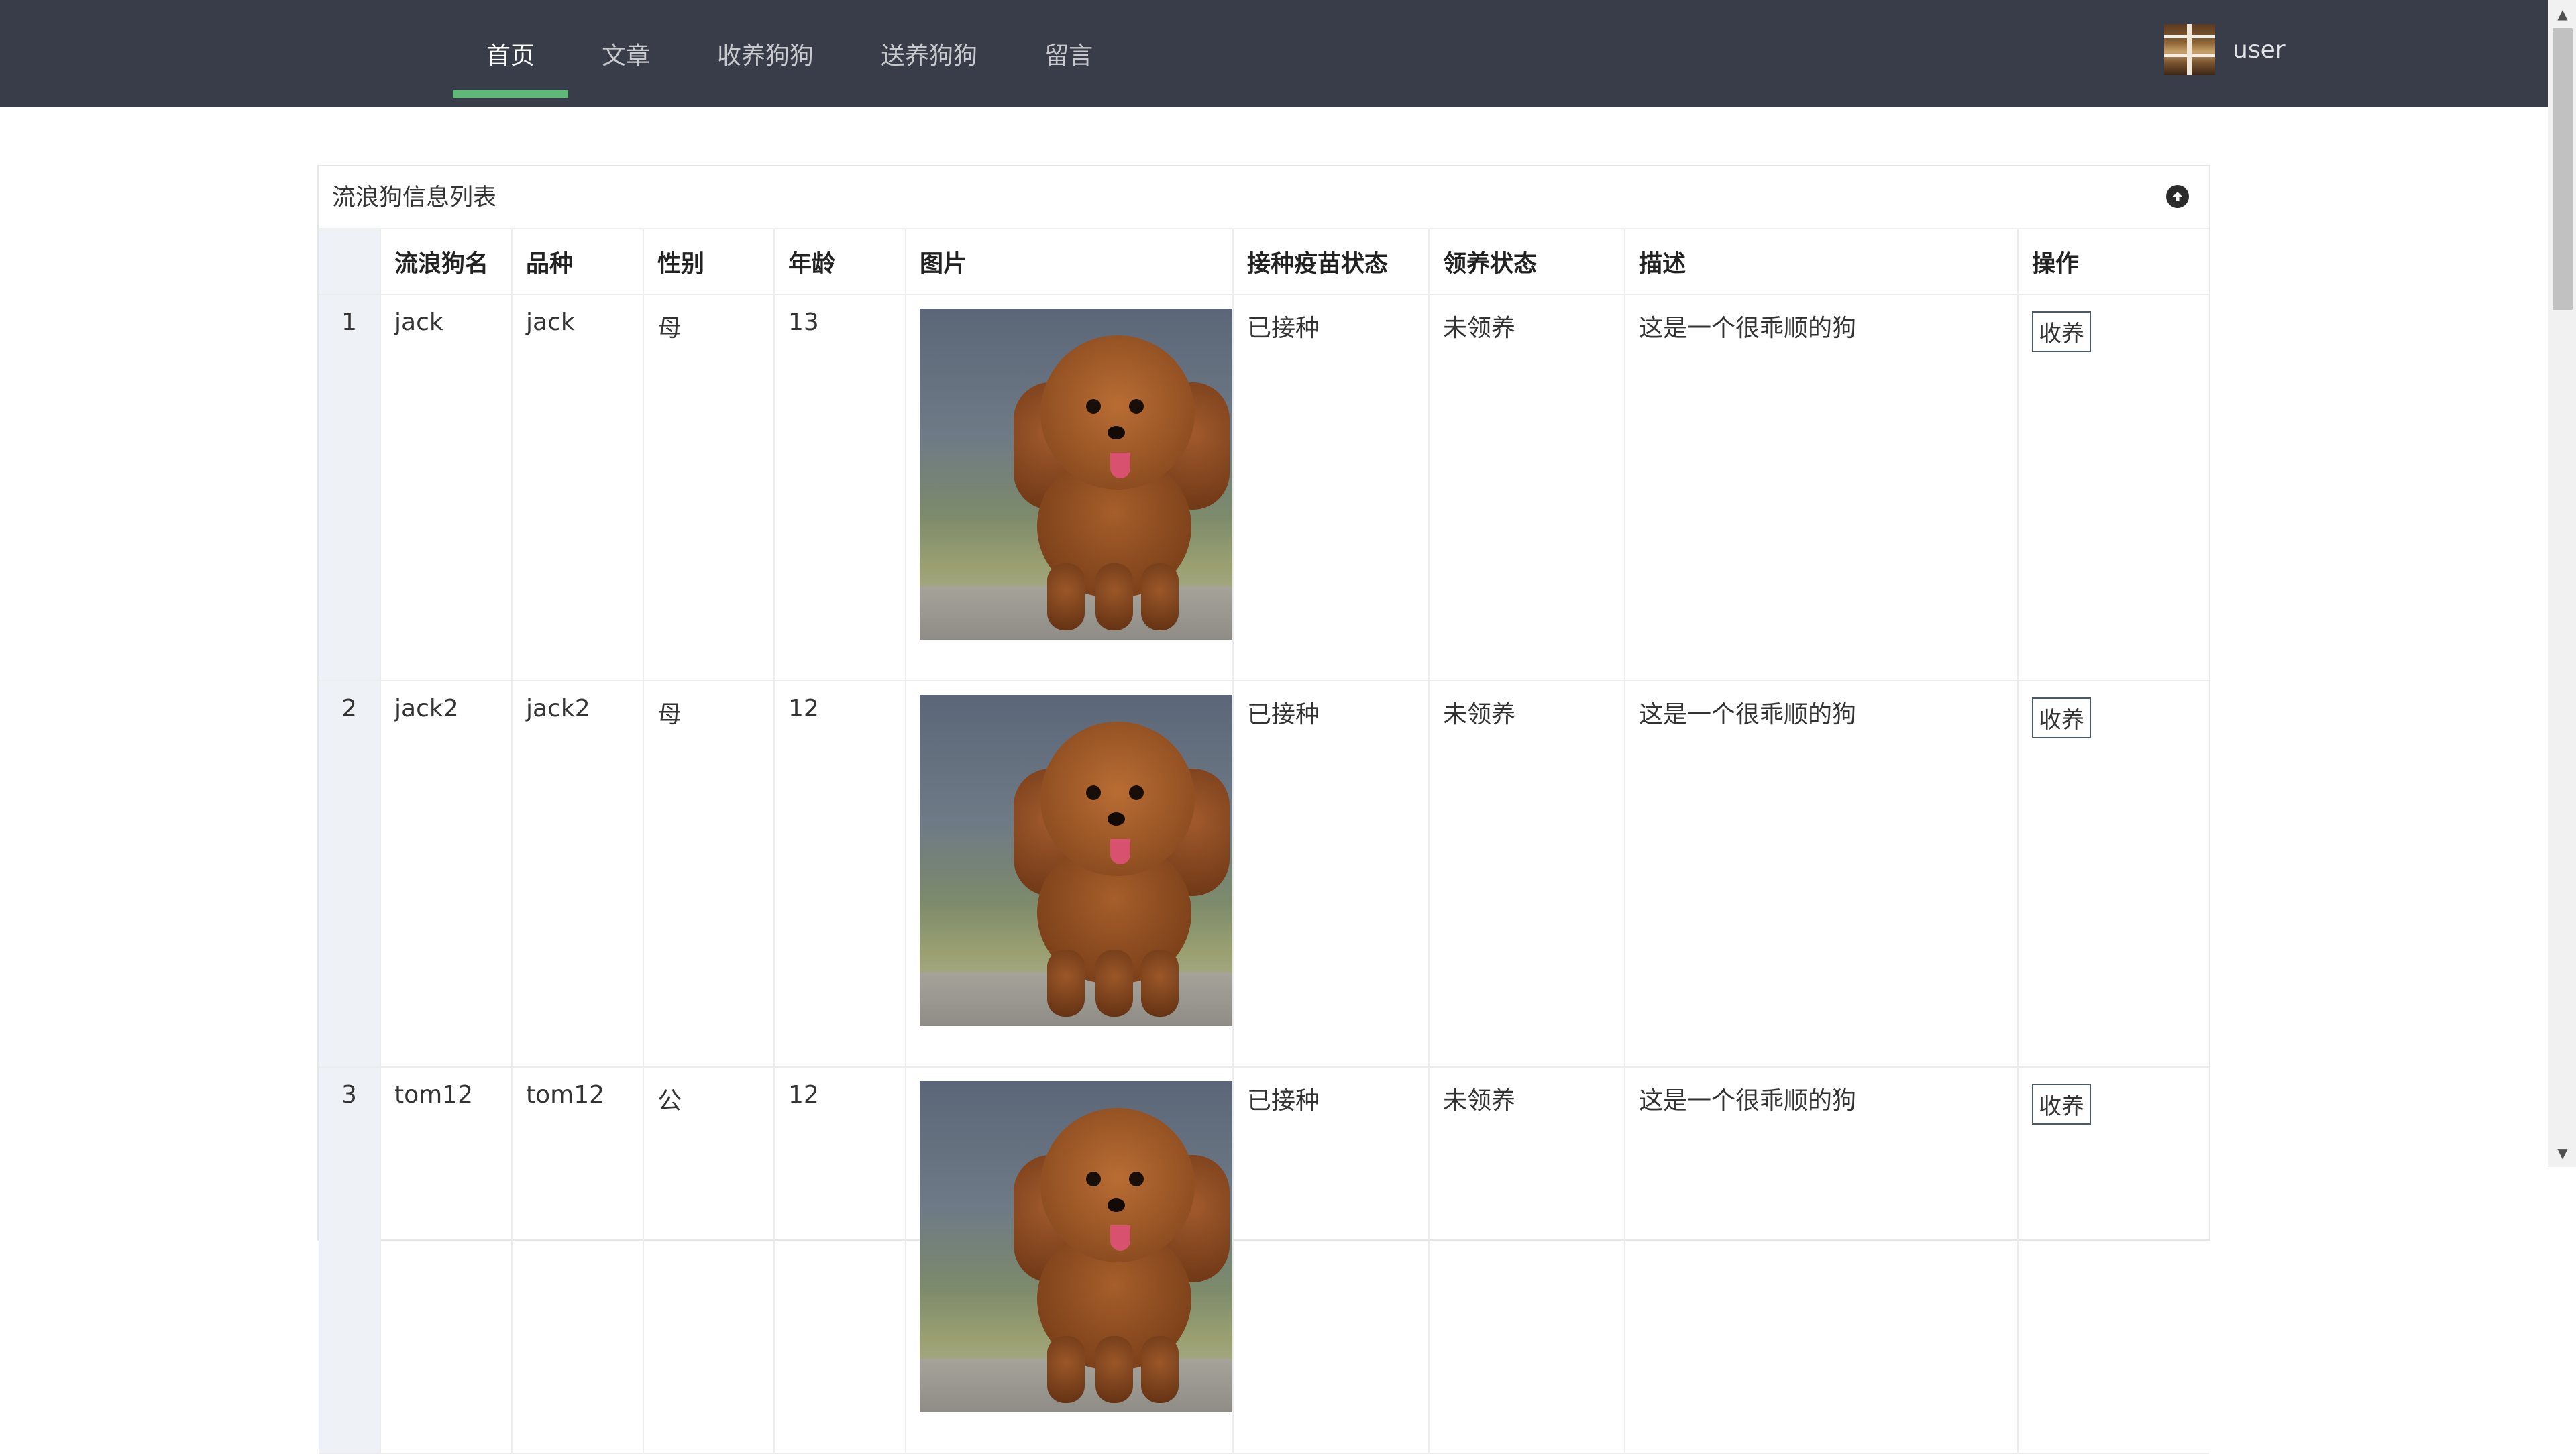  Describe the element at coordinates (1264, 197) in the screenshot. I see `card-header: 流浪狗信息列表` at that location.